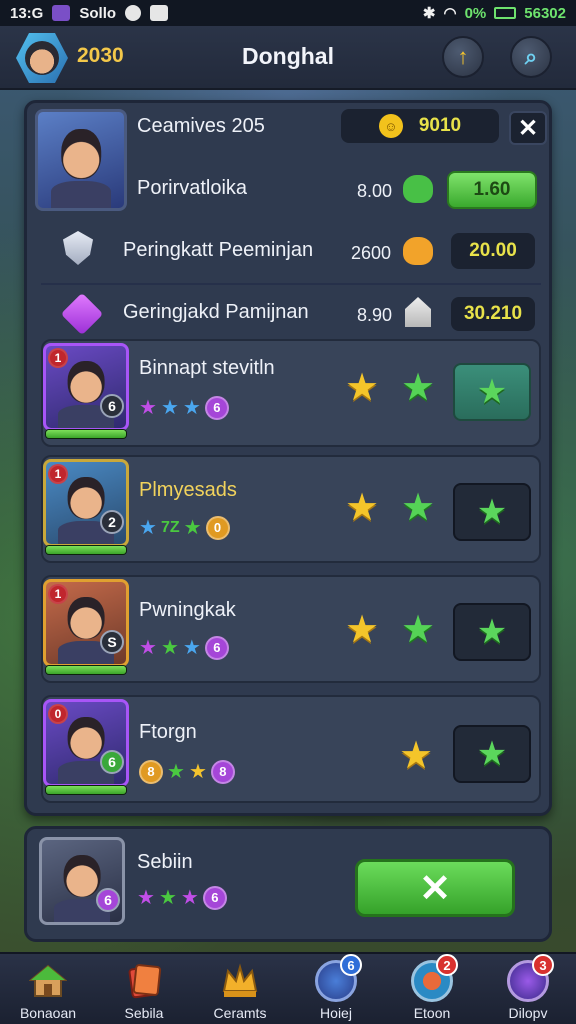 This screenshot has height=1024, width=576. Describe the element at coordinates (214, 897) in the screenshot. I see `selected-character-level-circle: 6` at that location.